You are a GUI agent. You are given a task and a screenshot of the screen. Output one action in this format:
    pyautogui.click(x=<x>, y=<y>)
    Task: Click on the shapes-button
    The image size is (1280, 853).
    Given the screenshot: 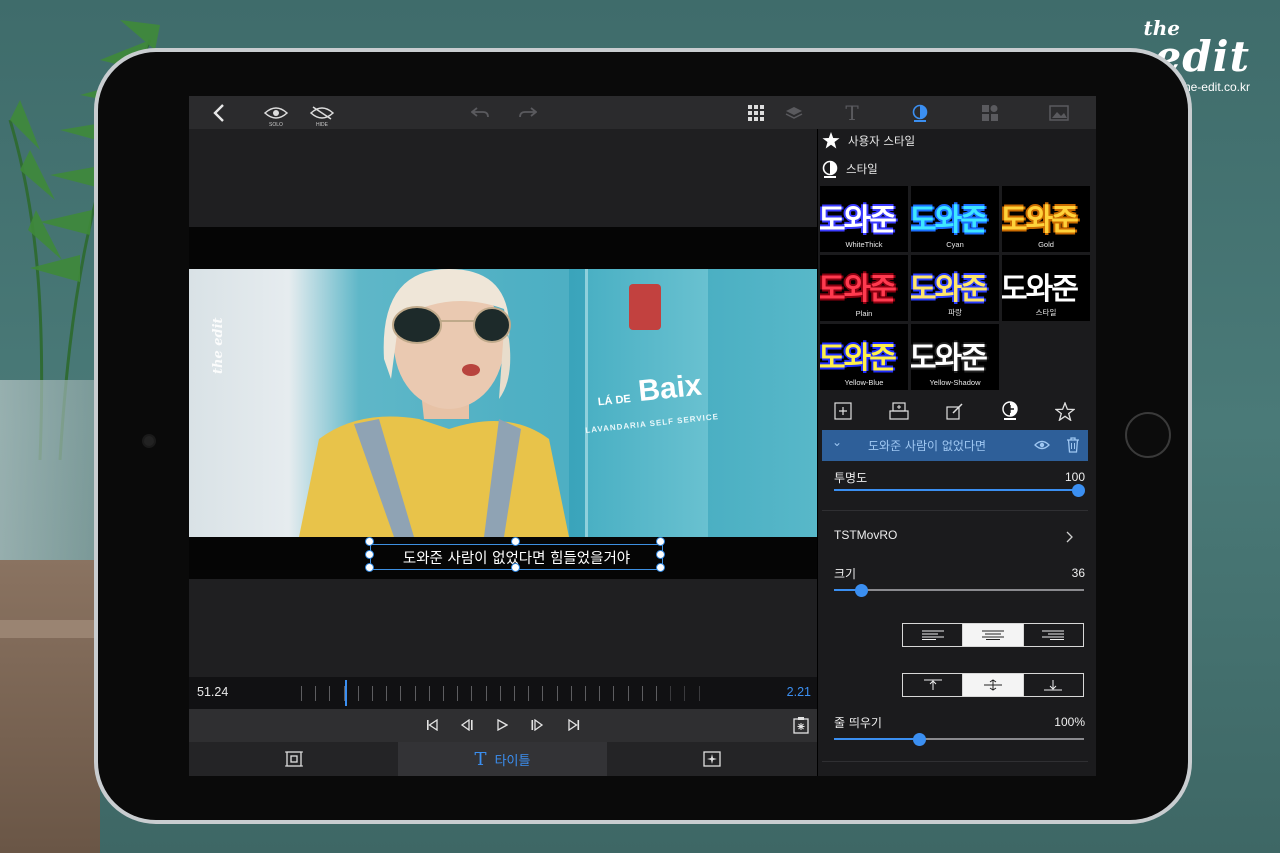 What is the action you would take?
    pyautogui.click(x=990, y=113)
    